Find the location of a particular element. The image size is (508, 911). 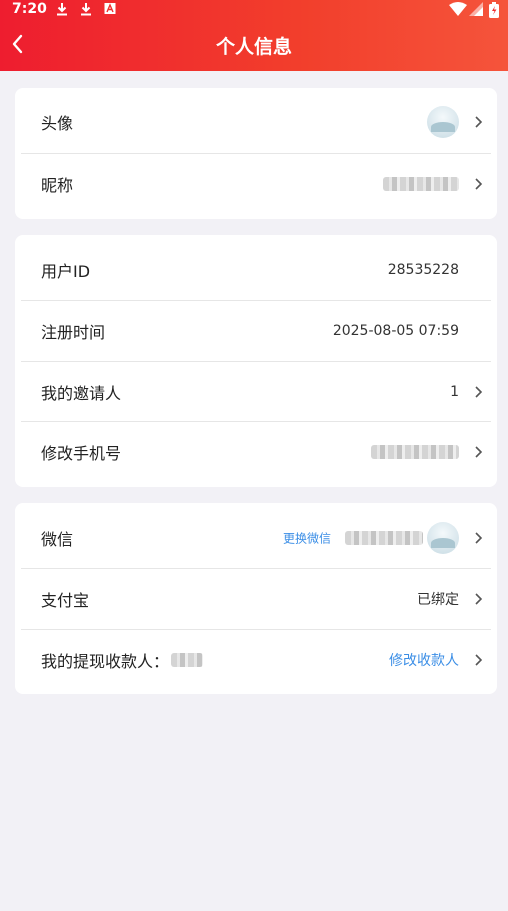

avatar-row: 头像 is located at coordinates (256, 122).